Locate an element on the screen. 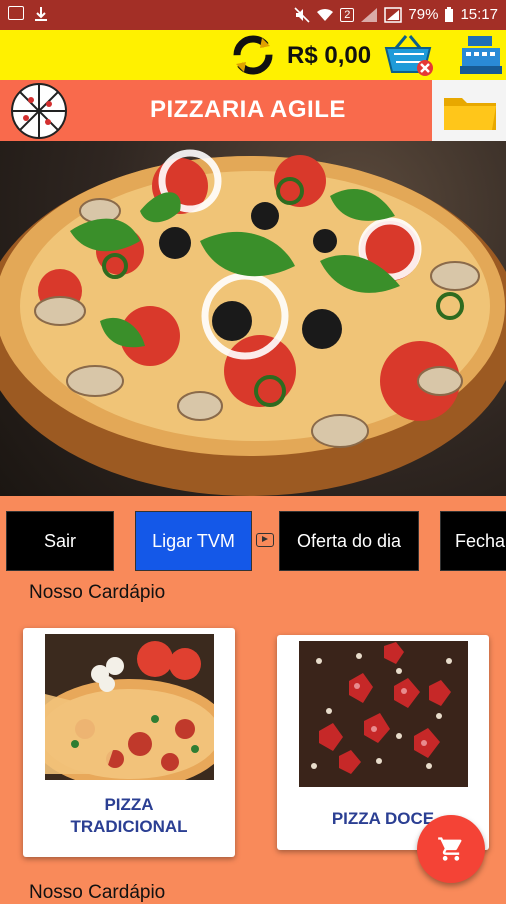  balance-value: R$ 0,00 is located at coordinates (329, 55).